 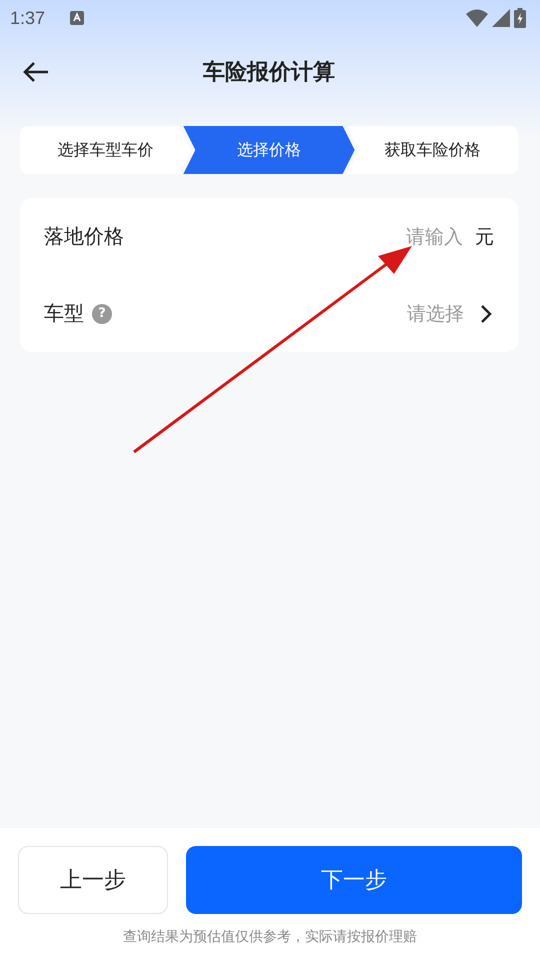 What do you see at coordinates (477, 18) in the screenshot?
I see `wifi-icon` at bounding box center [477, 18].